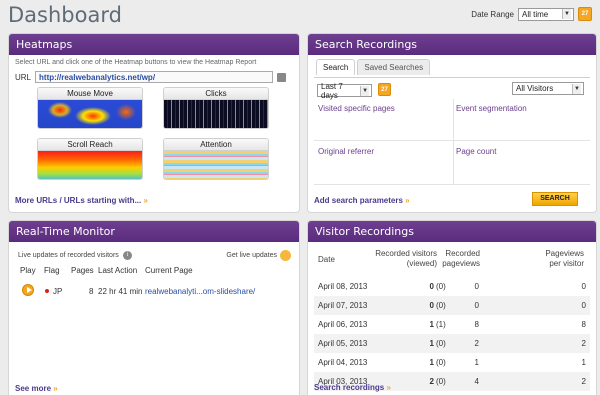 This screenshot has height=395, width=600. I want to click on visitors-select: All Visitors ▼, so click(548, 88).